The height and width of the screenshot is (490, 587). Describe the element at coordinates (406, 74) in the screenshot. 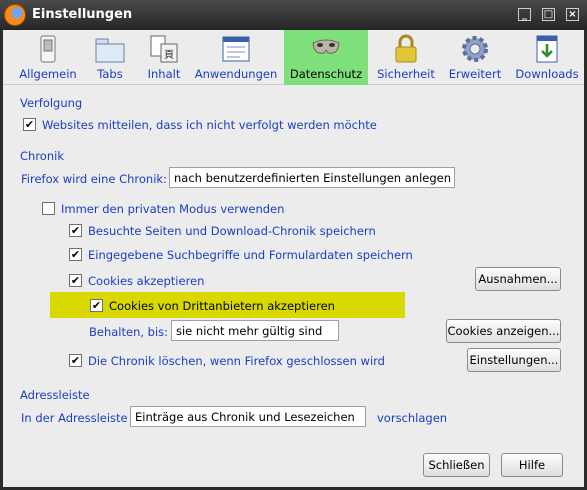

I see `tab-label: Sicherheit` at that location.